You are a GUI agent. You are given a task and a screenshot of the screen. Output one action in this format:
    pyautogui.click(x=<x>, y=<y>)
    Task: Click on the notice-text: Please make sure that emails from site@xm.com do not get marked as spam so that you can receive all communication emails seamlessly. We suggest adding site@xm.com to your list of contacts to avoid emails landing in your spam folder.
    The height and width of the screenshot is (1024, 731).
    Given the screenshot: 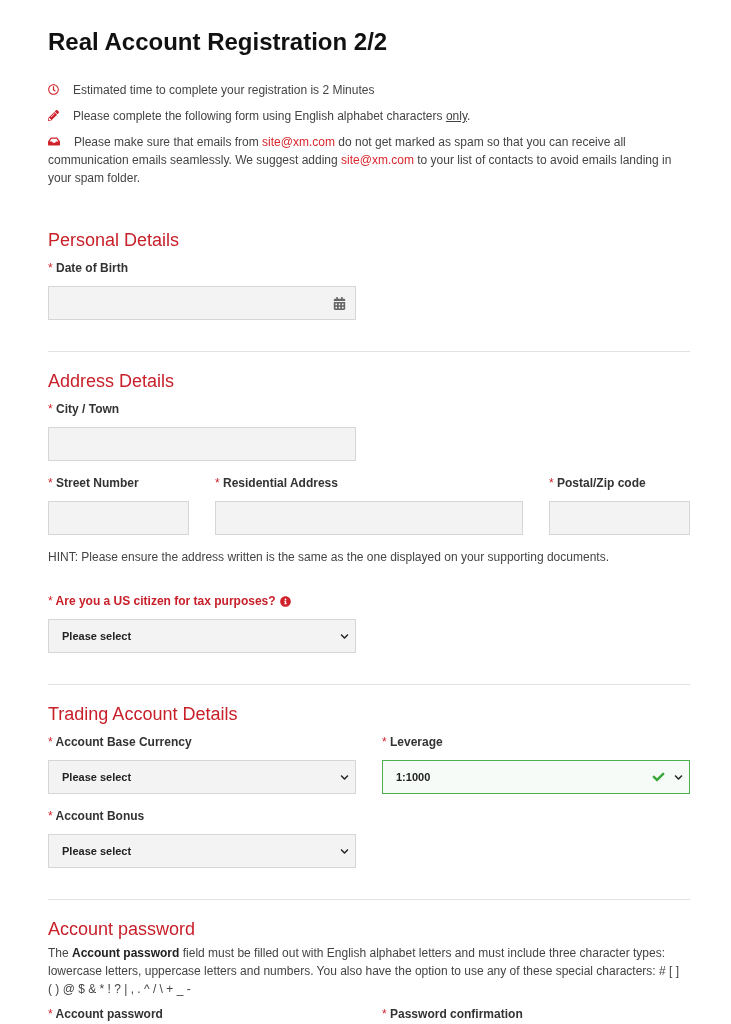 What is the action you would take?
    pyautogui.click(x=360, y=160)
    